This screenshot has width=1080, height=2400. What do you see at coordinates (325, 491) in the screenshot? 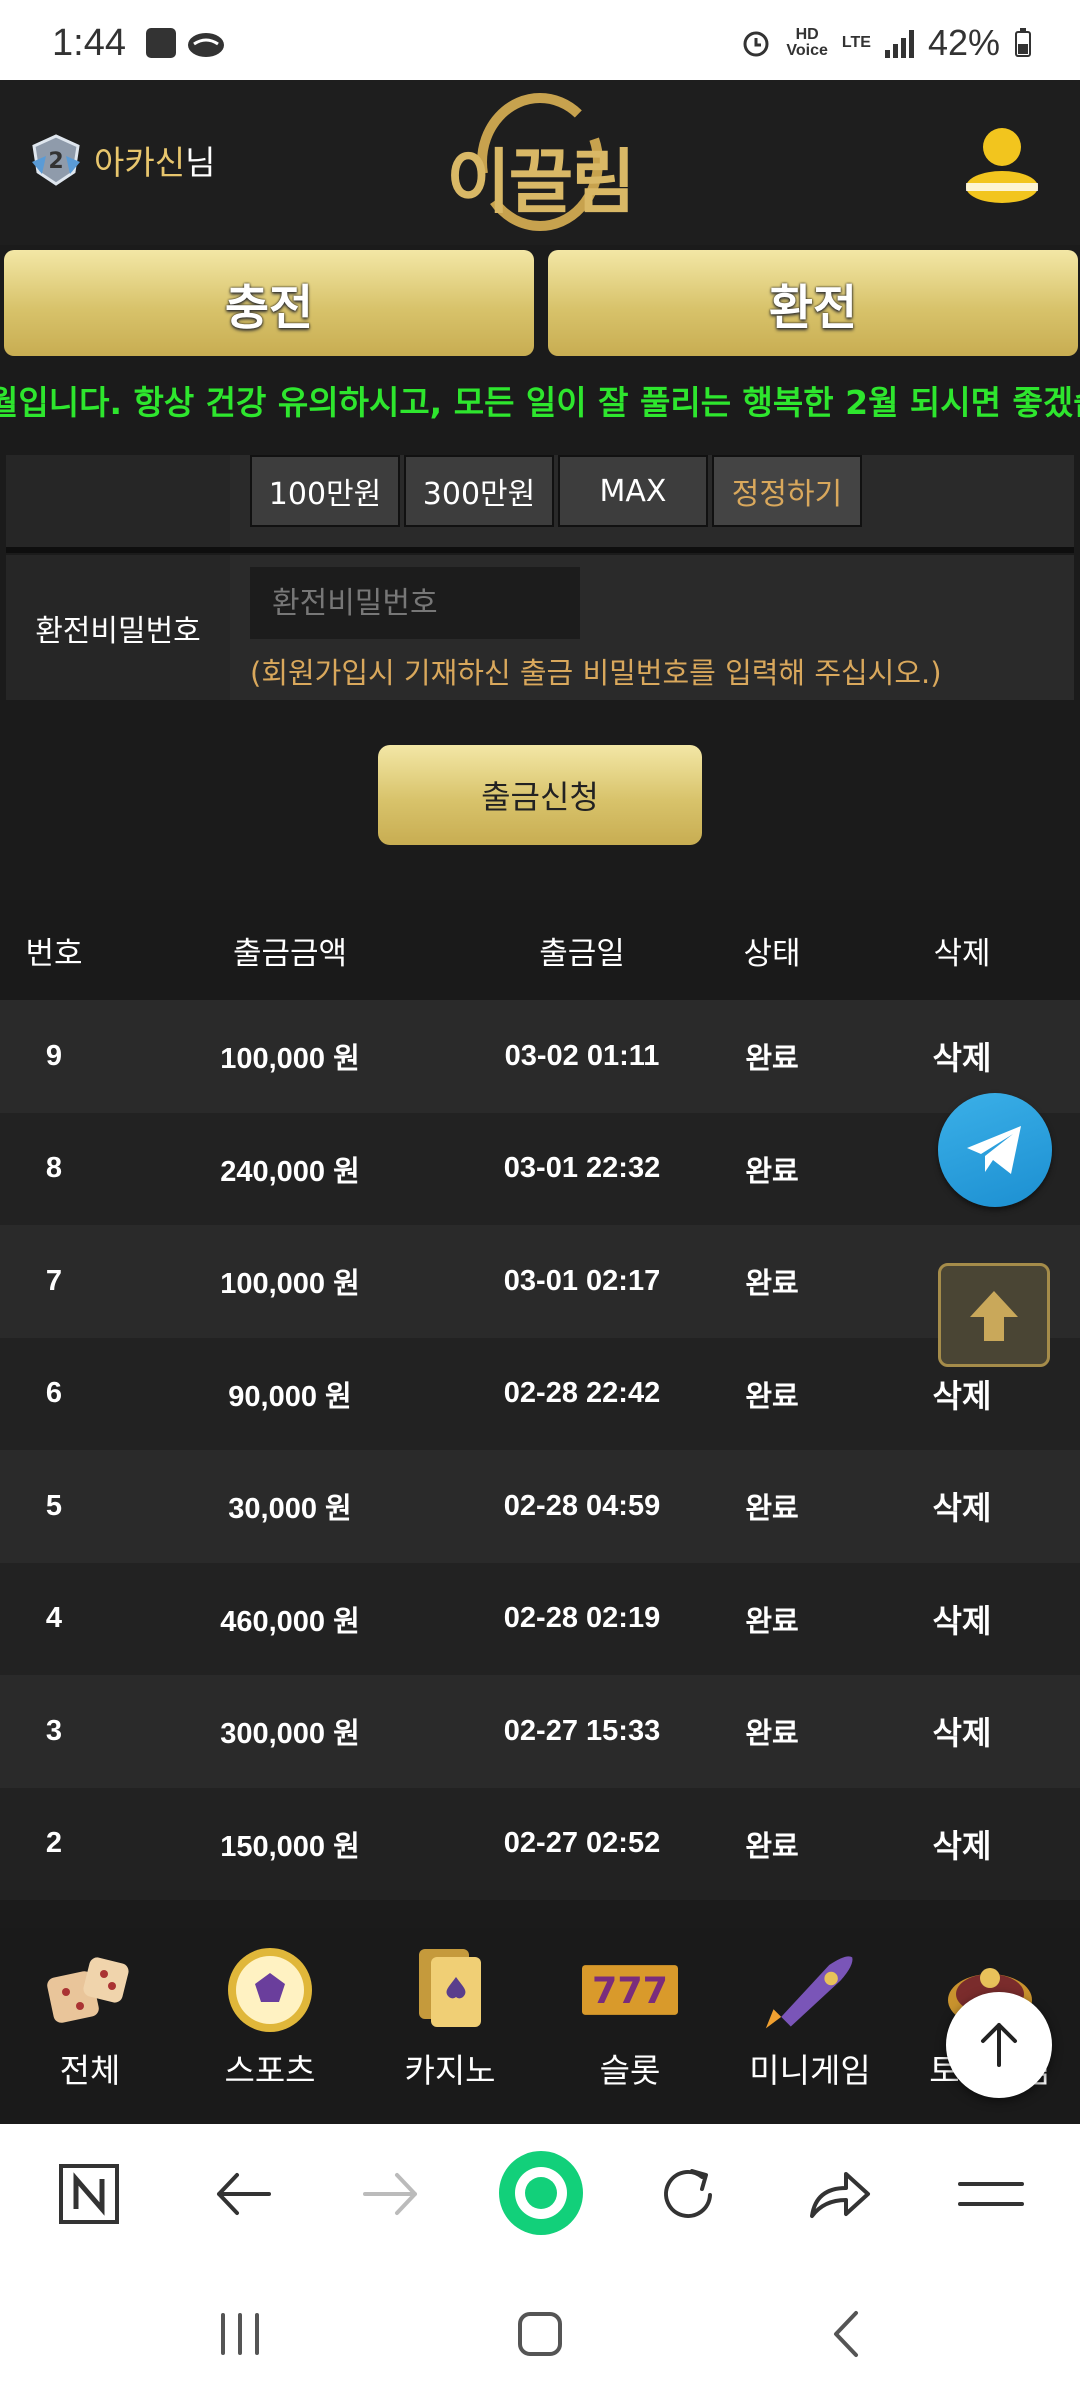
I see `amount-1m-button: 100만원` at bounding box center [325, 491].